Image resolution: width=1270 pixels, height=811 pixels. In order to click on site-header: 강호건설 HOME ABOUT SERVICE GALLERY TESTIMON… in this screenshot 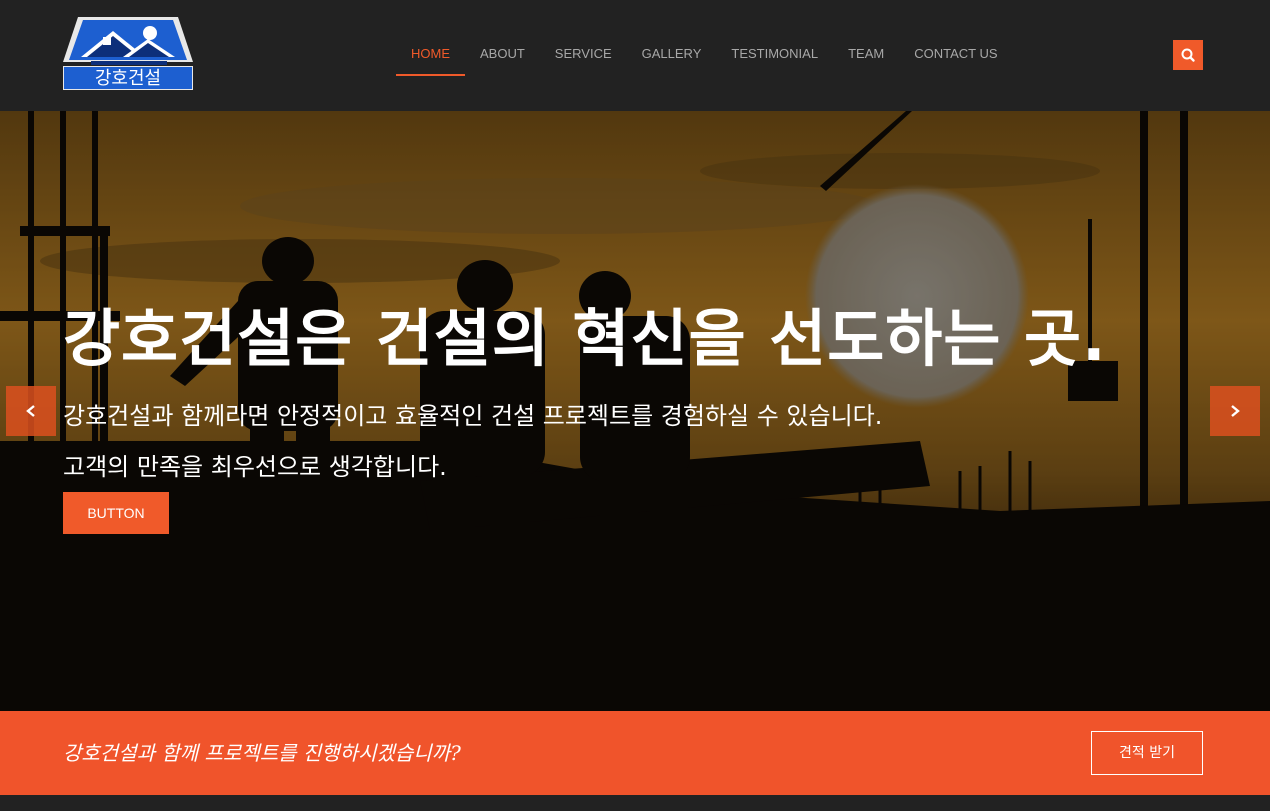, I will do `click(635, 55)`.